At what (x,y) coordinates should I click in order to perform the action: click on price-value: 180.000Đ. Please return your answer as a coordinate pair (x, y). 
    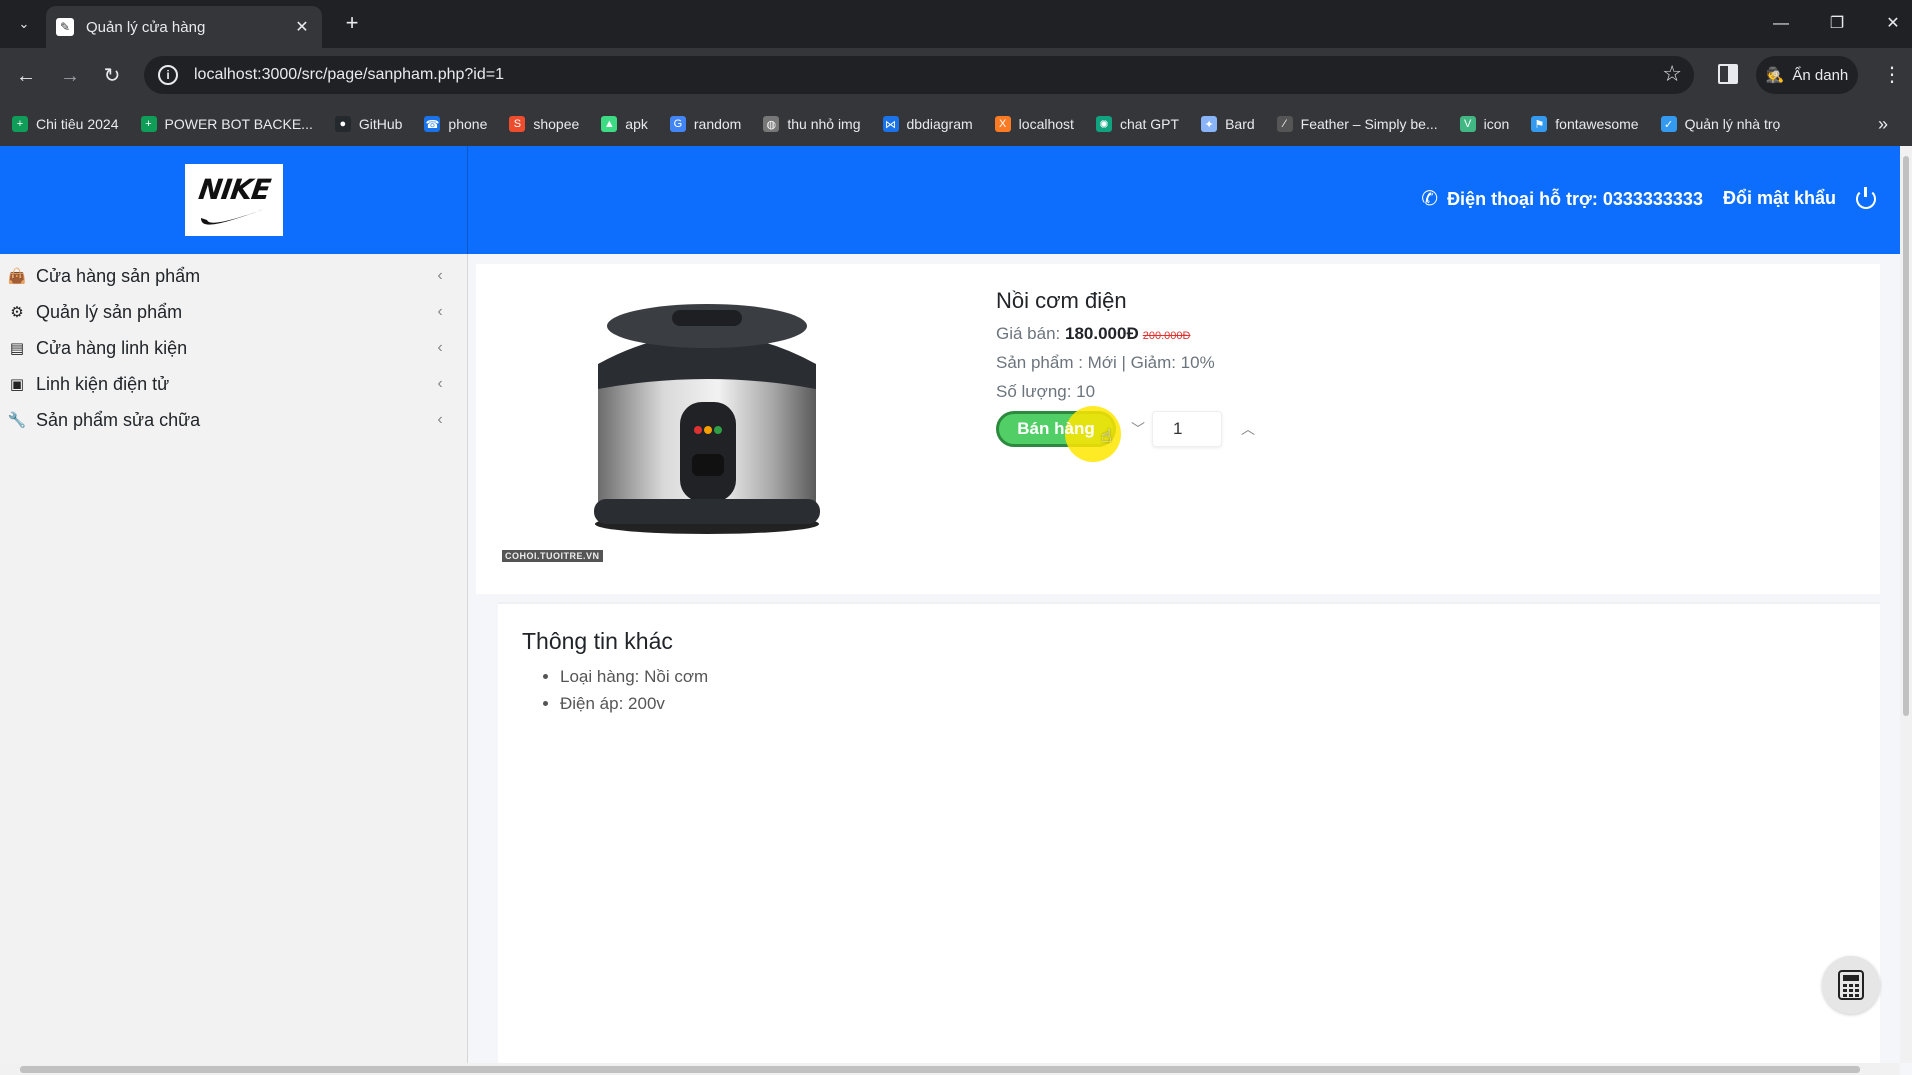
    Looking at the image, I should click on (1102, 333).